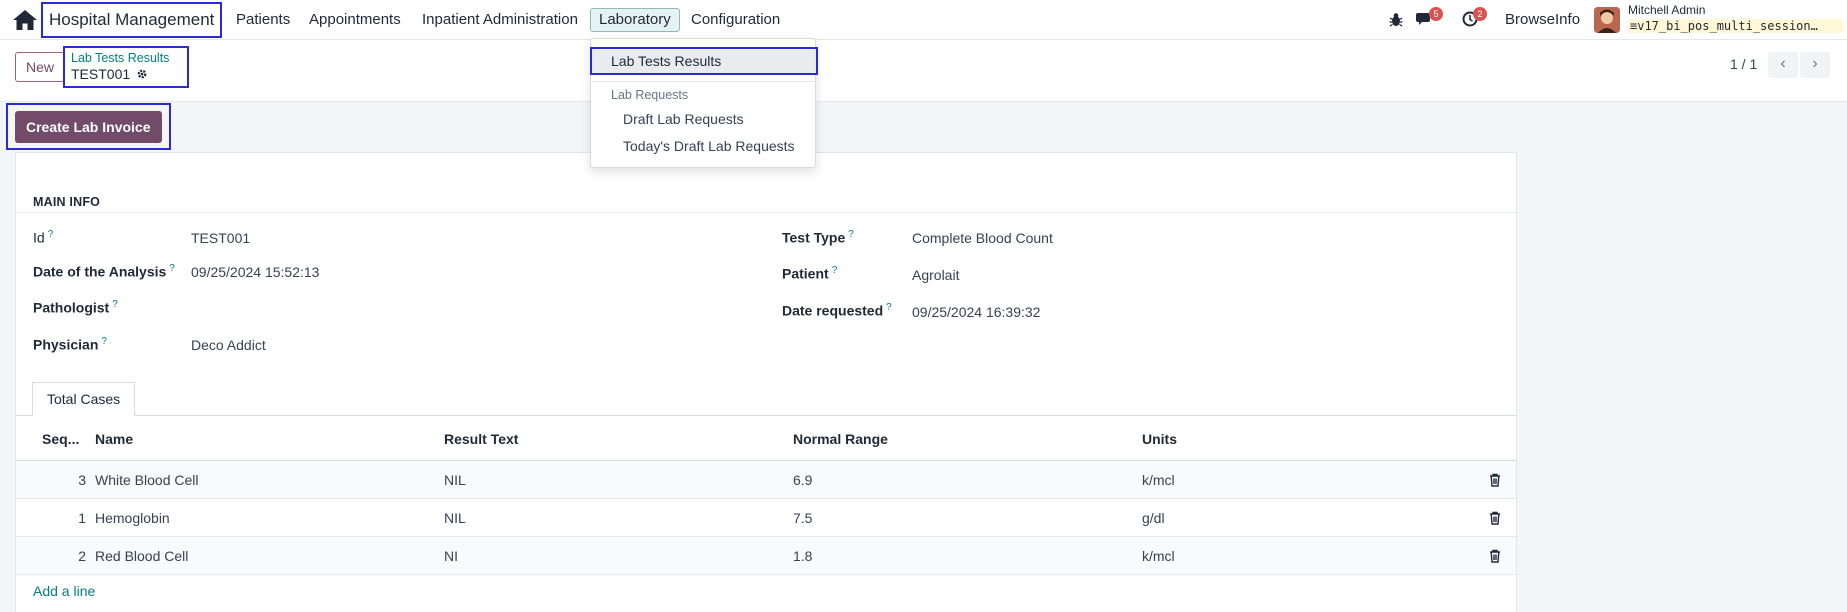  What do you see at coordinates (481, 439) in the screenshot?
I see `column-header-result-text: Result Text` at bounding box center [481, 439].